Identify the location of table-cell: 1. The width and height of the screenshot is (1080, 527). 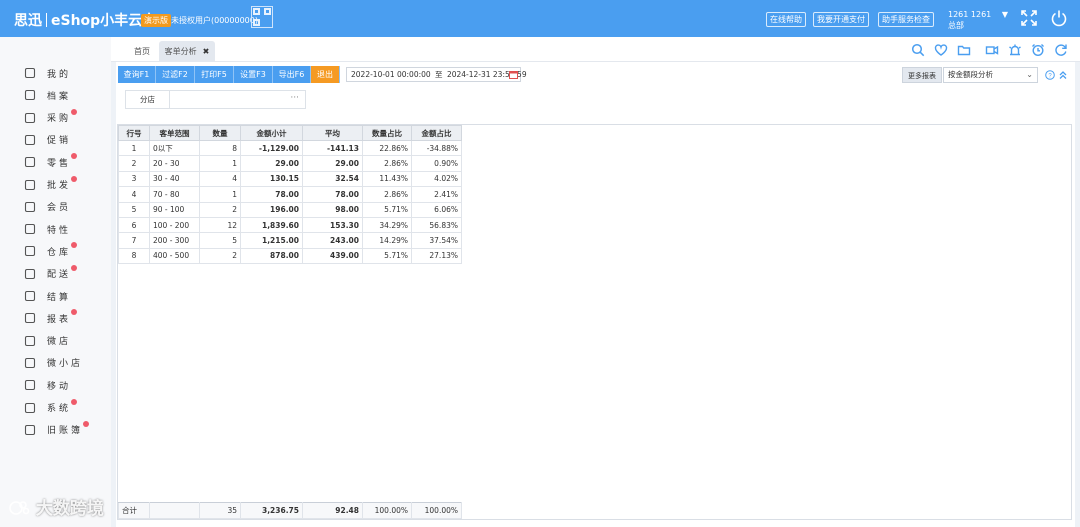
(220, 163).